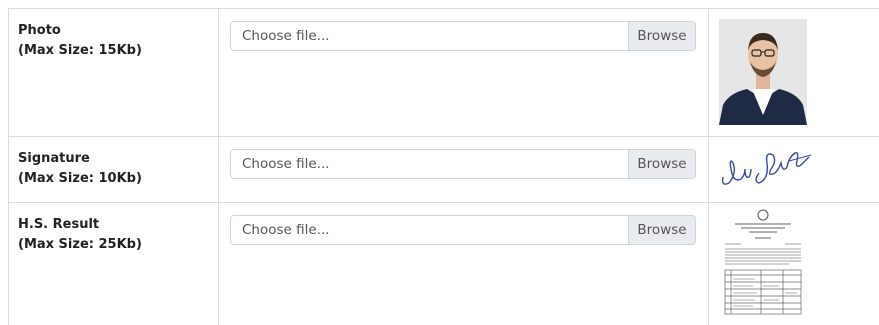 This screenshot has height=325, width=879. Describe the element at coordinates (118, 225) in the screenshot. I see `field-title: H.S. Result` at that location.